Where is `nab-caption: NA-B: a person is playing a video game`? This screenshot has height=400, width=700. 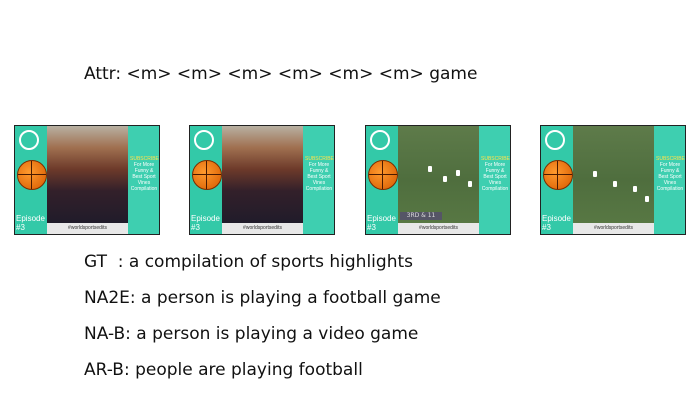 nab-caption: NA-B: a person is playing a video game is located at coordinates (251, 334).